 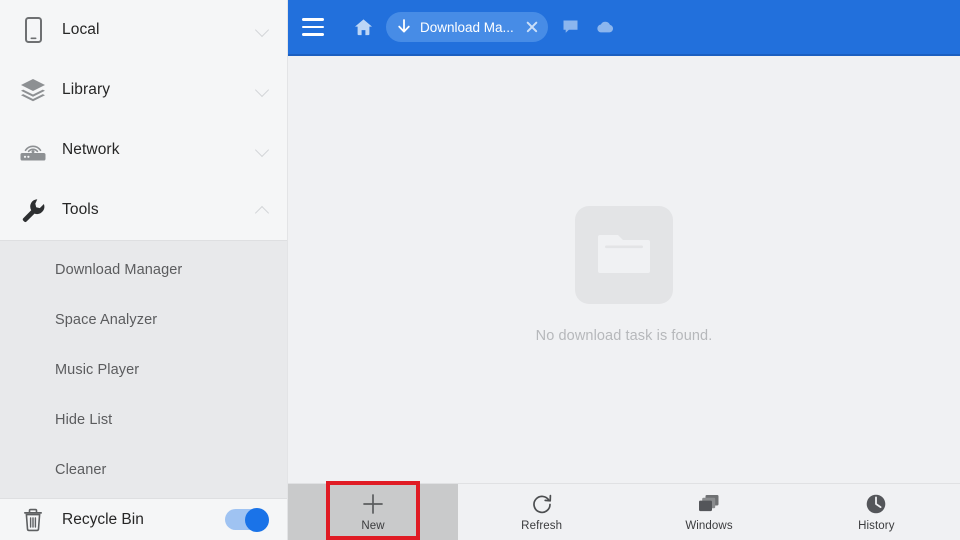 I want to click on chevron-up-icon, so click(x=263, y=210).